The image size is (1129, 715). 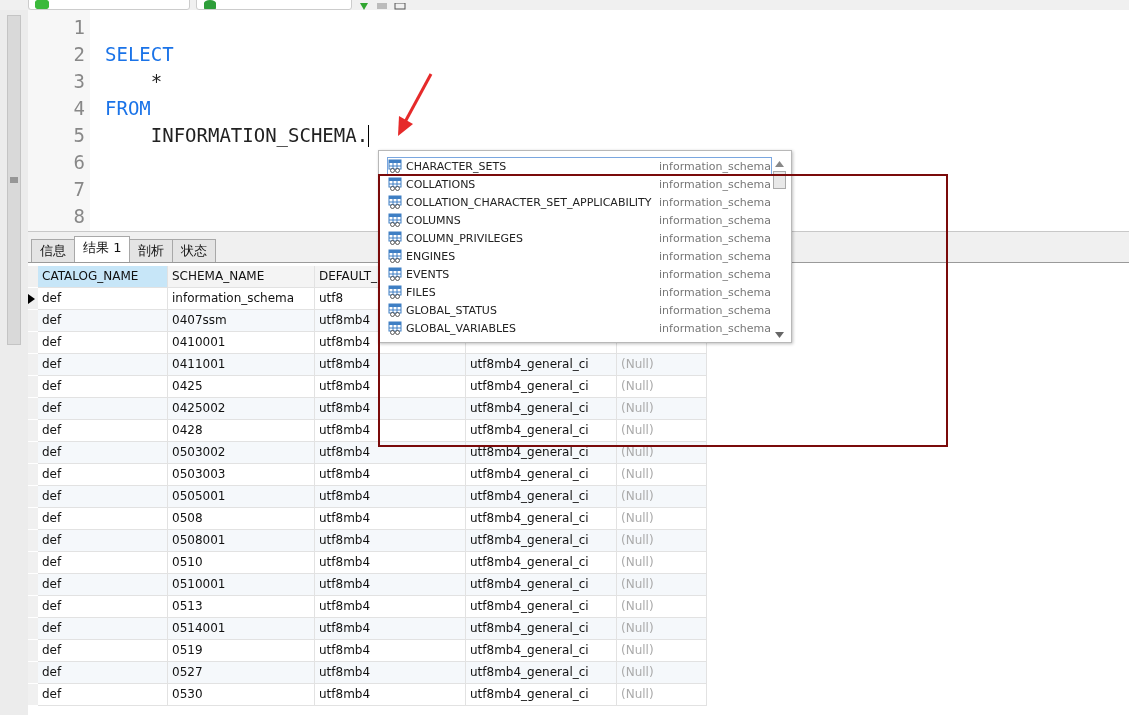 What do you see at coordinates (79, 27) in the screenshot?
I see `line-number: 1` at bounding box center [79, 27].